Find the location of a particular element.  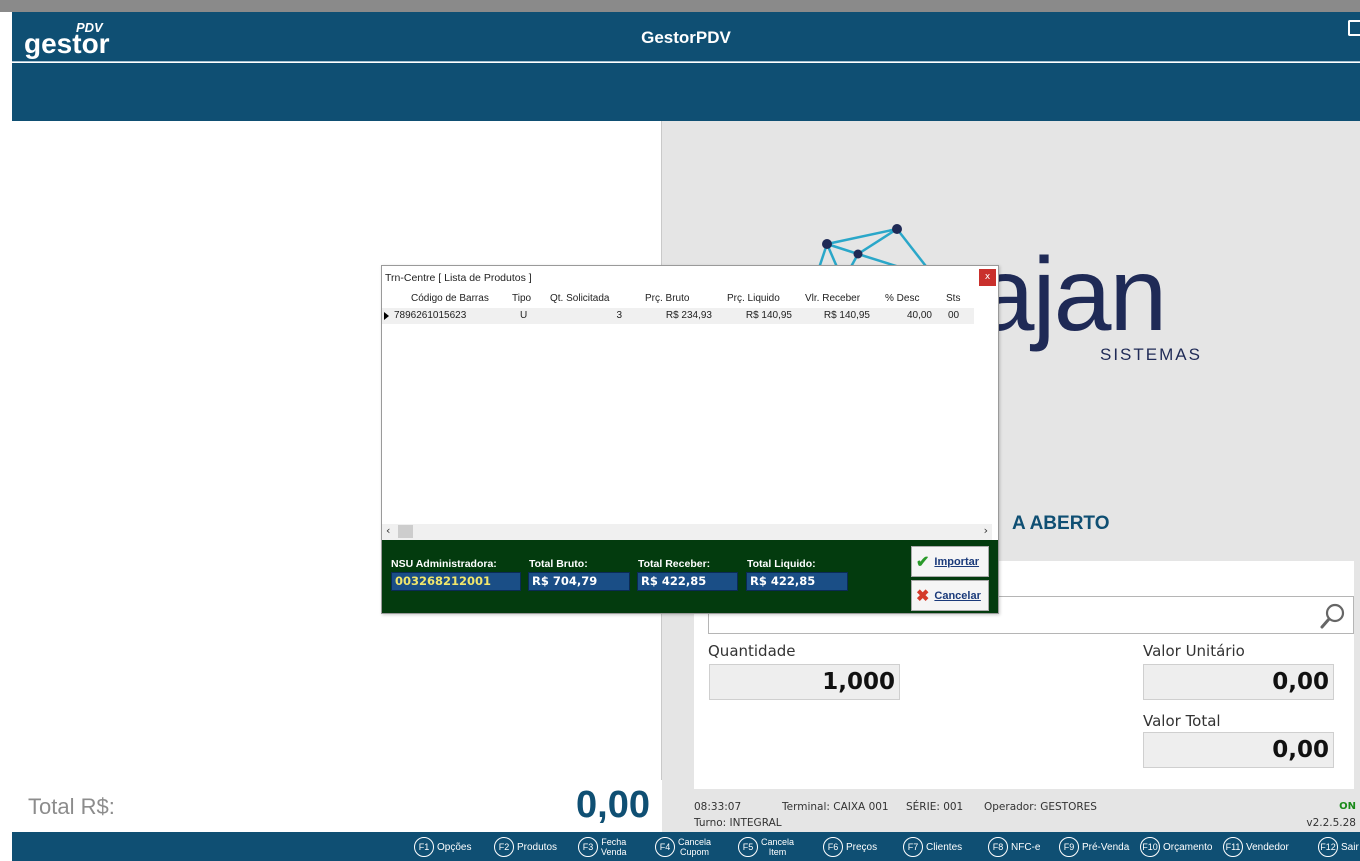

cell-tipo: U is located at coordinates (524, 315).